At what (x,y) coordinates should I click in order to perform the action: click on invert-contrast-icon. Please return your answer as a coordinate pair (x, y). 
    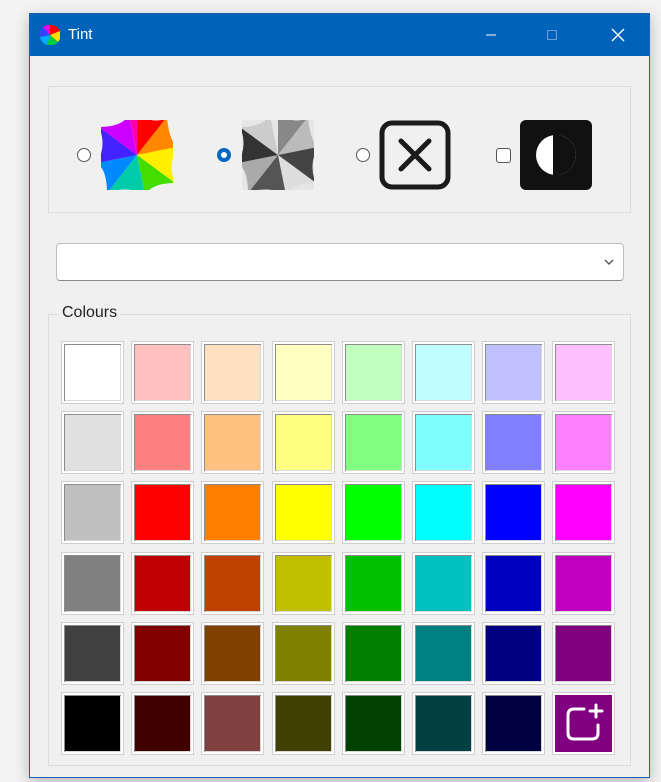
    Looking at the image, I should click on (556, 155).